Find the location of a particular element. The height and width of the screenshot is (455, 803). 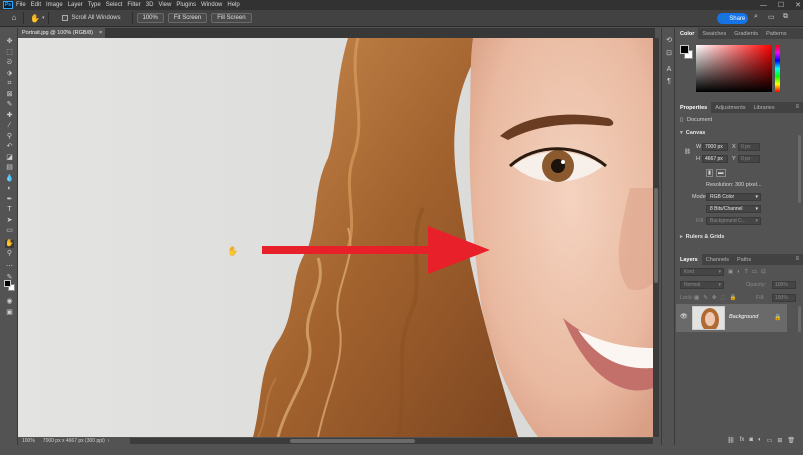

frame-tool-icon: ⊠ is located at coordinates (9, 95).